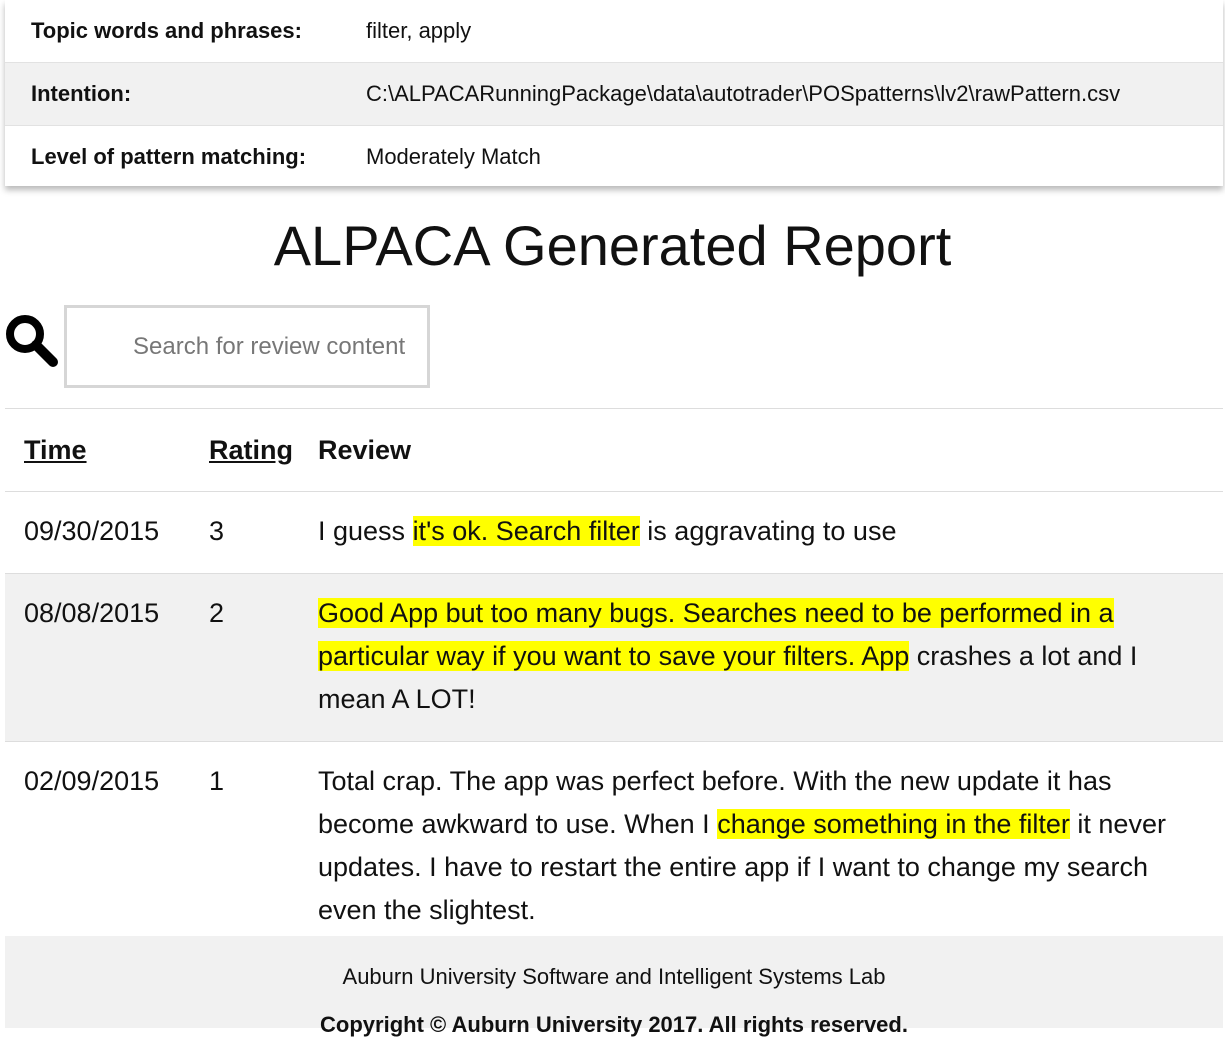  What do you see at coordinates (893, 824) in the screenshot?
I see `matched-phrase-highlight: change something in the filter` at bounding box center [893, 824].